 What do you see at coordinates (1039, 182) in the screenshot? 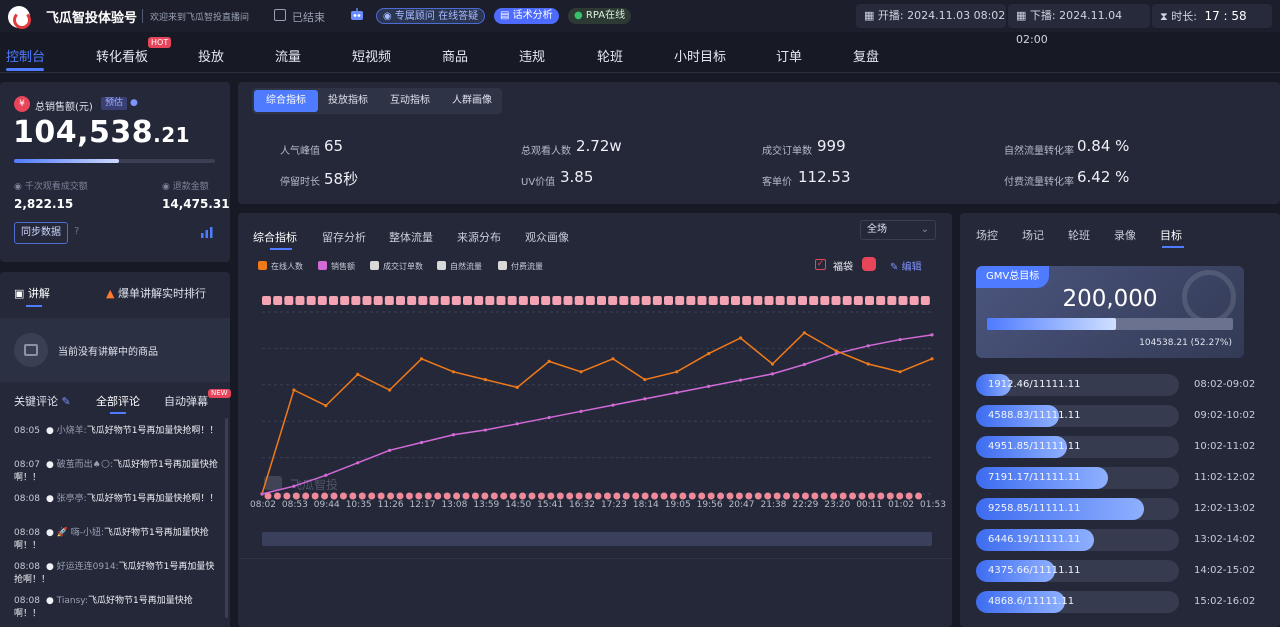
I see `metric-paid-rate-label: 付费流量转化率` at bounding box center [1039, 182].